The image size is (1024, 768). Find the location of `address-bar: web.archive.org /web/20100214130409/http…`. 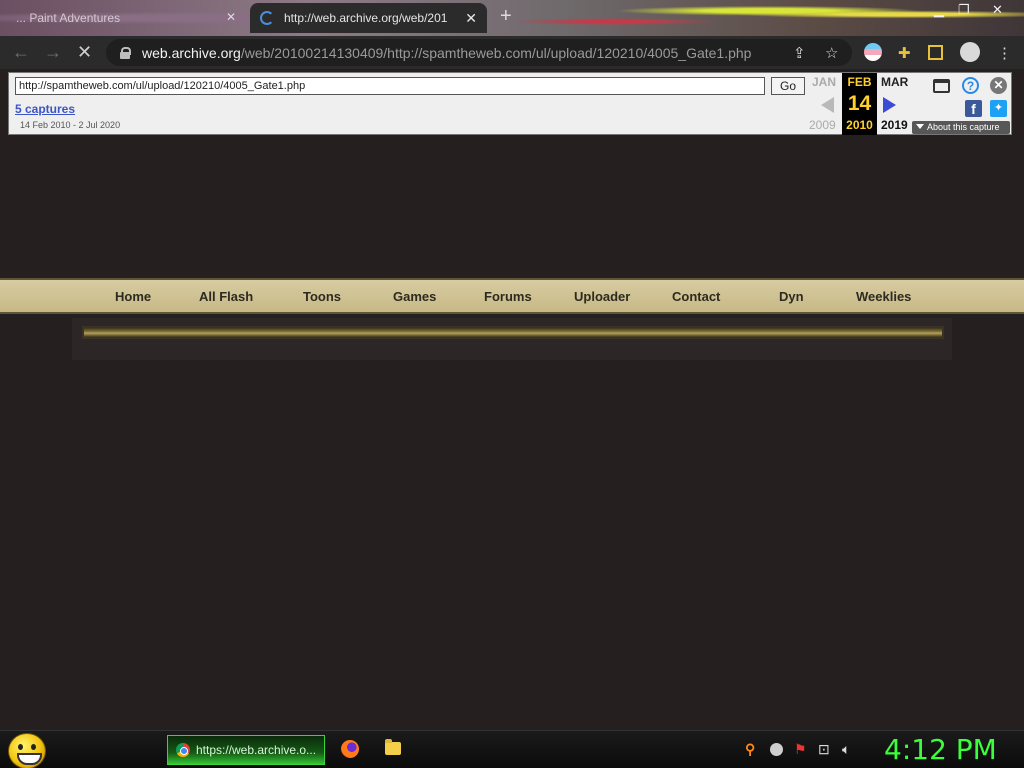

address-bar: web.archive.org /web/20100214130409/http… is located at coordinates (479, 52).